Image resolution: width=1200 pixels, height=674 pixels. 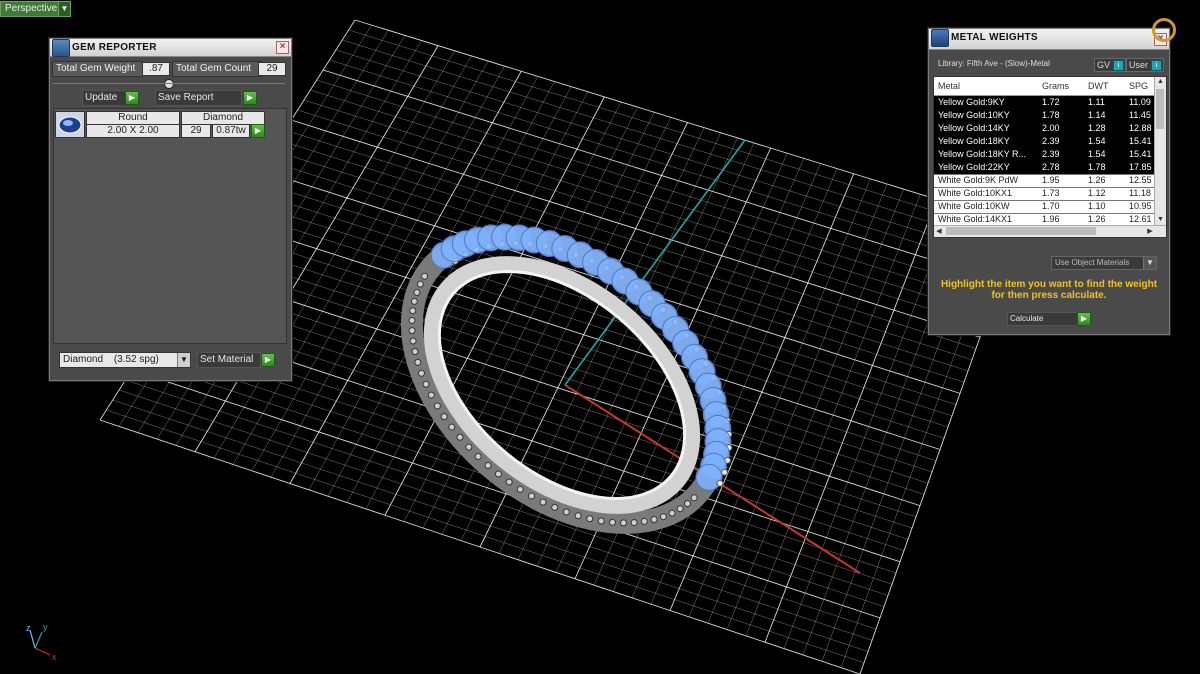 I want to click on total-gem-count-value: 29, so click(x=272, y=69).